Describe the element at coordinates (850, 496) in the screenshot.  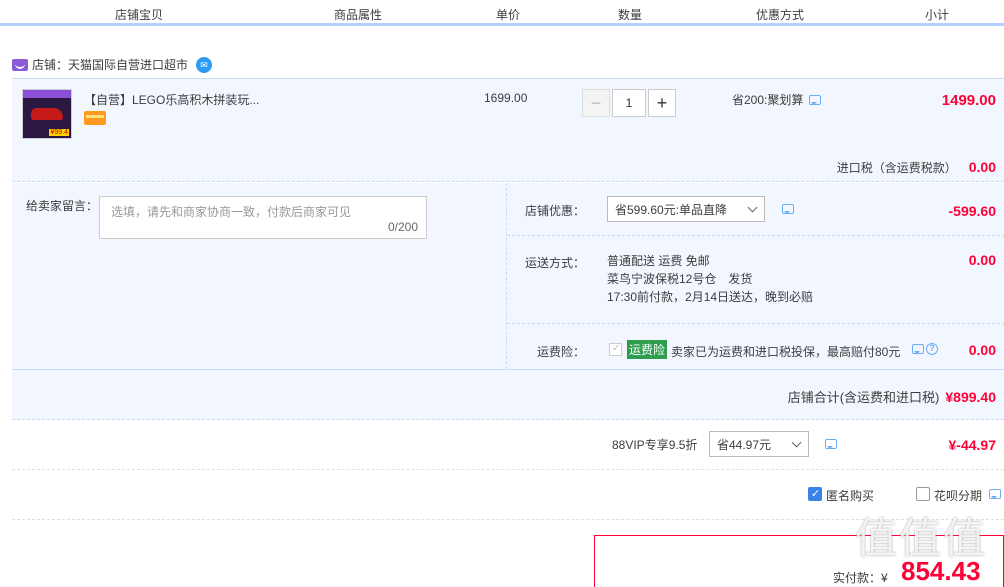
I see `anonymous-label: 匿名购买` at that location.